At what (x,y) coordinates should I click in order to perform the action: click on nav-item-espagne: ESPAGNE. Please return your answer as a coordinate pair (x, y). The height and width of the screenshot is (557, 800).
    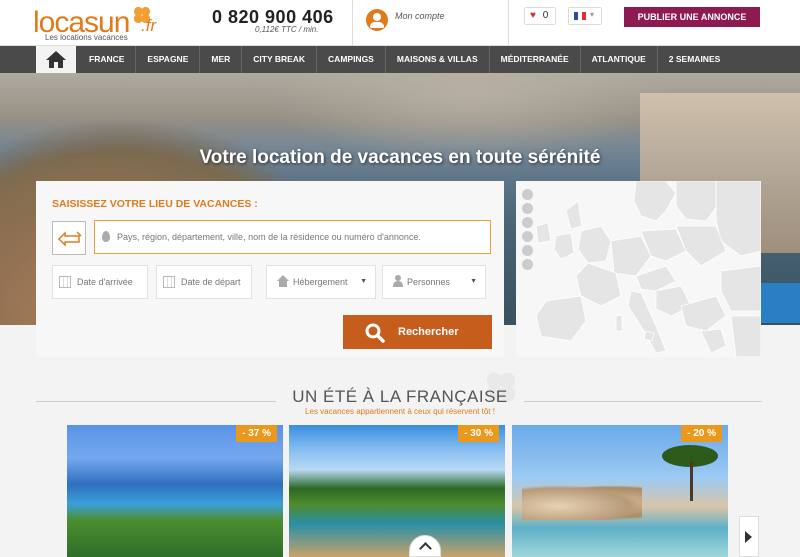
    Looking at the image, I should click on (167, 59).